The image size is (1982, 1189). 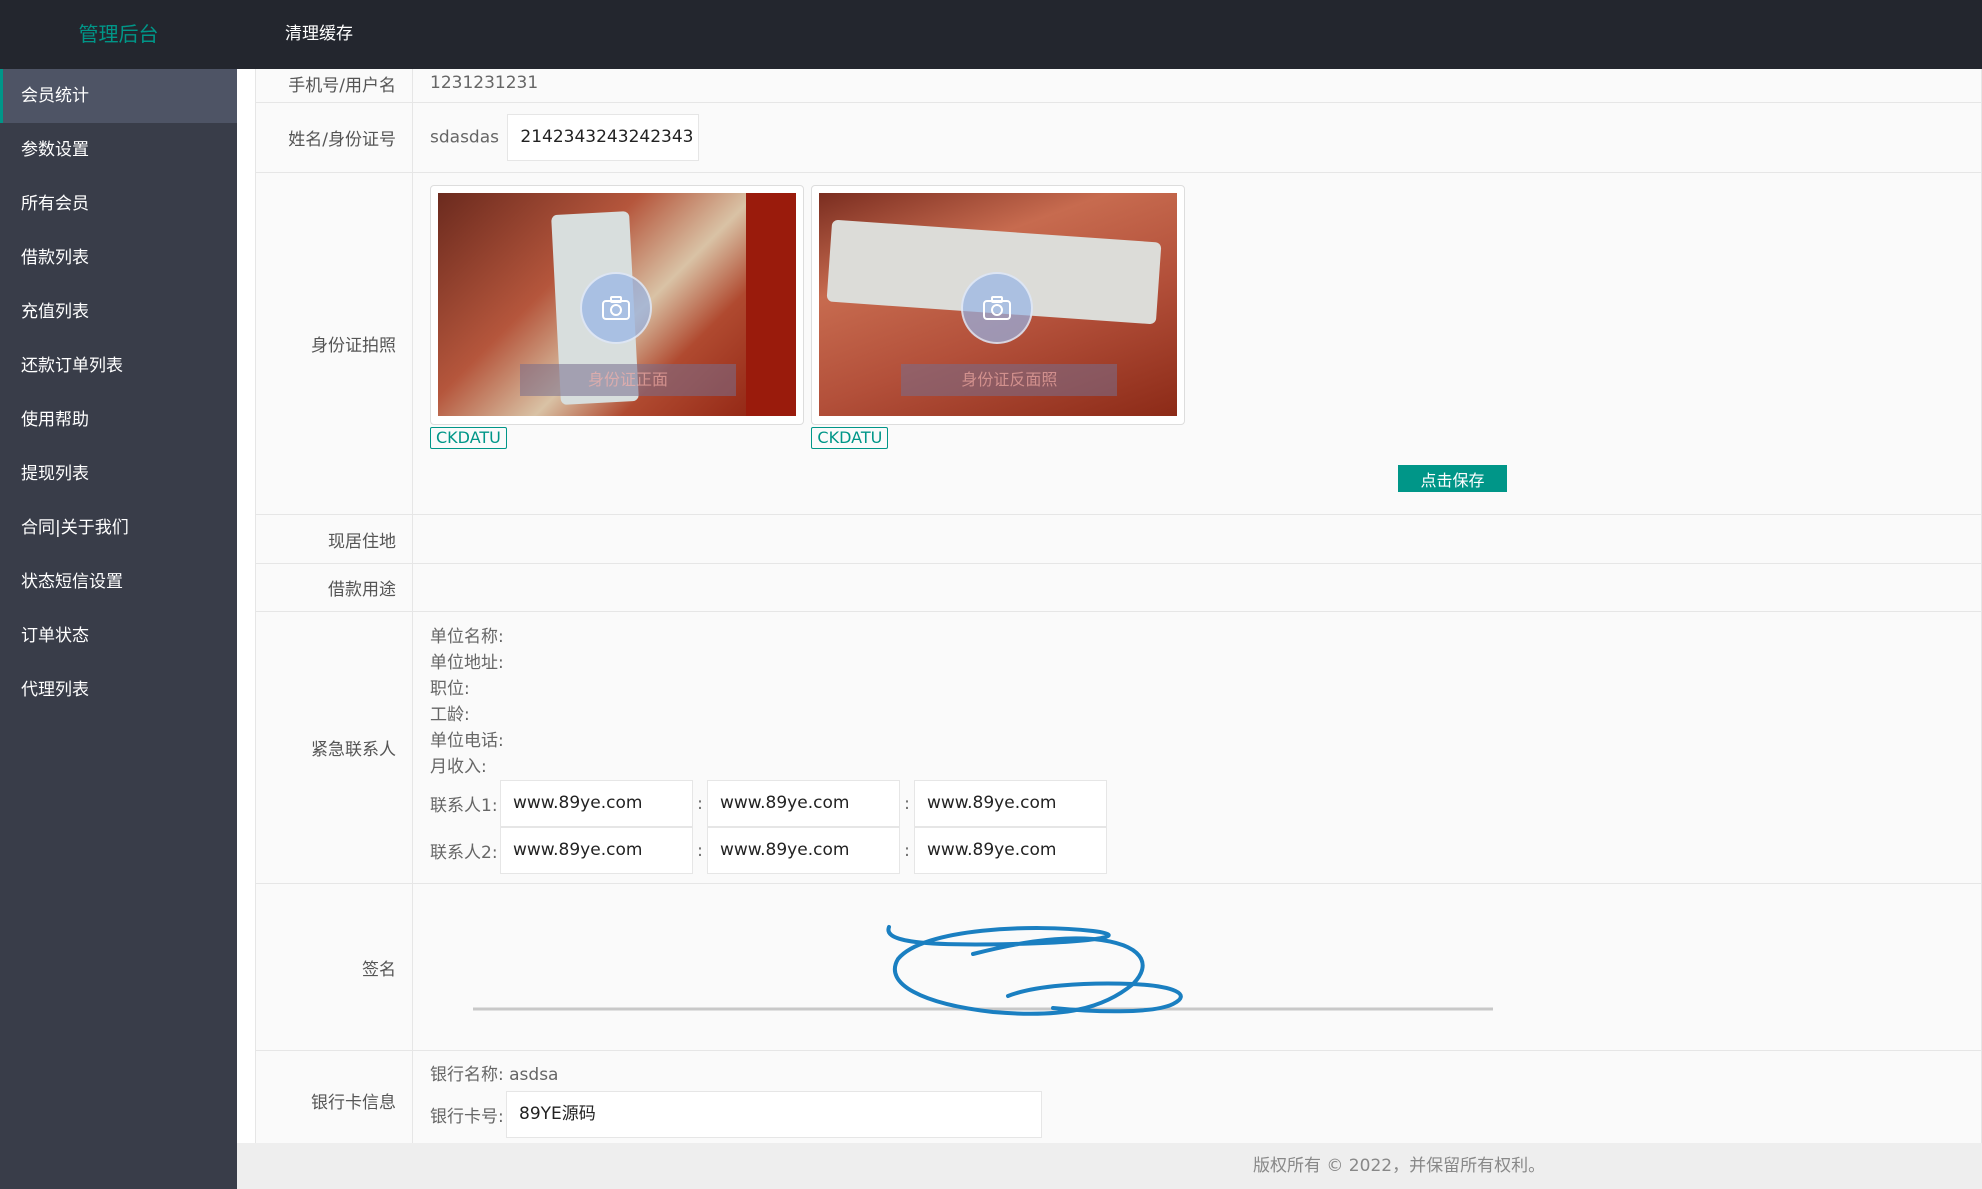 I want to click on sidebar-item-withdrawals: 提现列表, so click(x=118, y=474).